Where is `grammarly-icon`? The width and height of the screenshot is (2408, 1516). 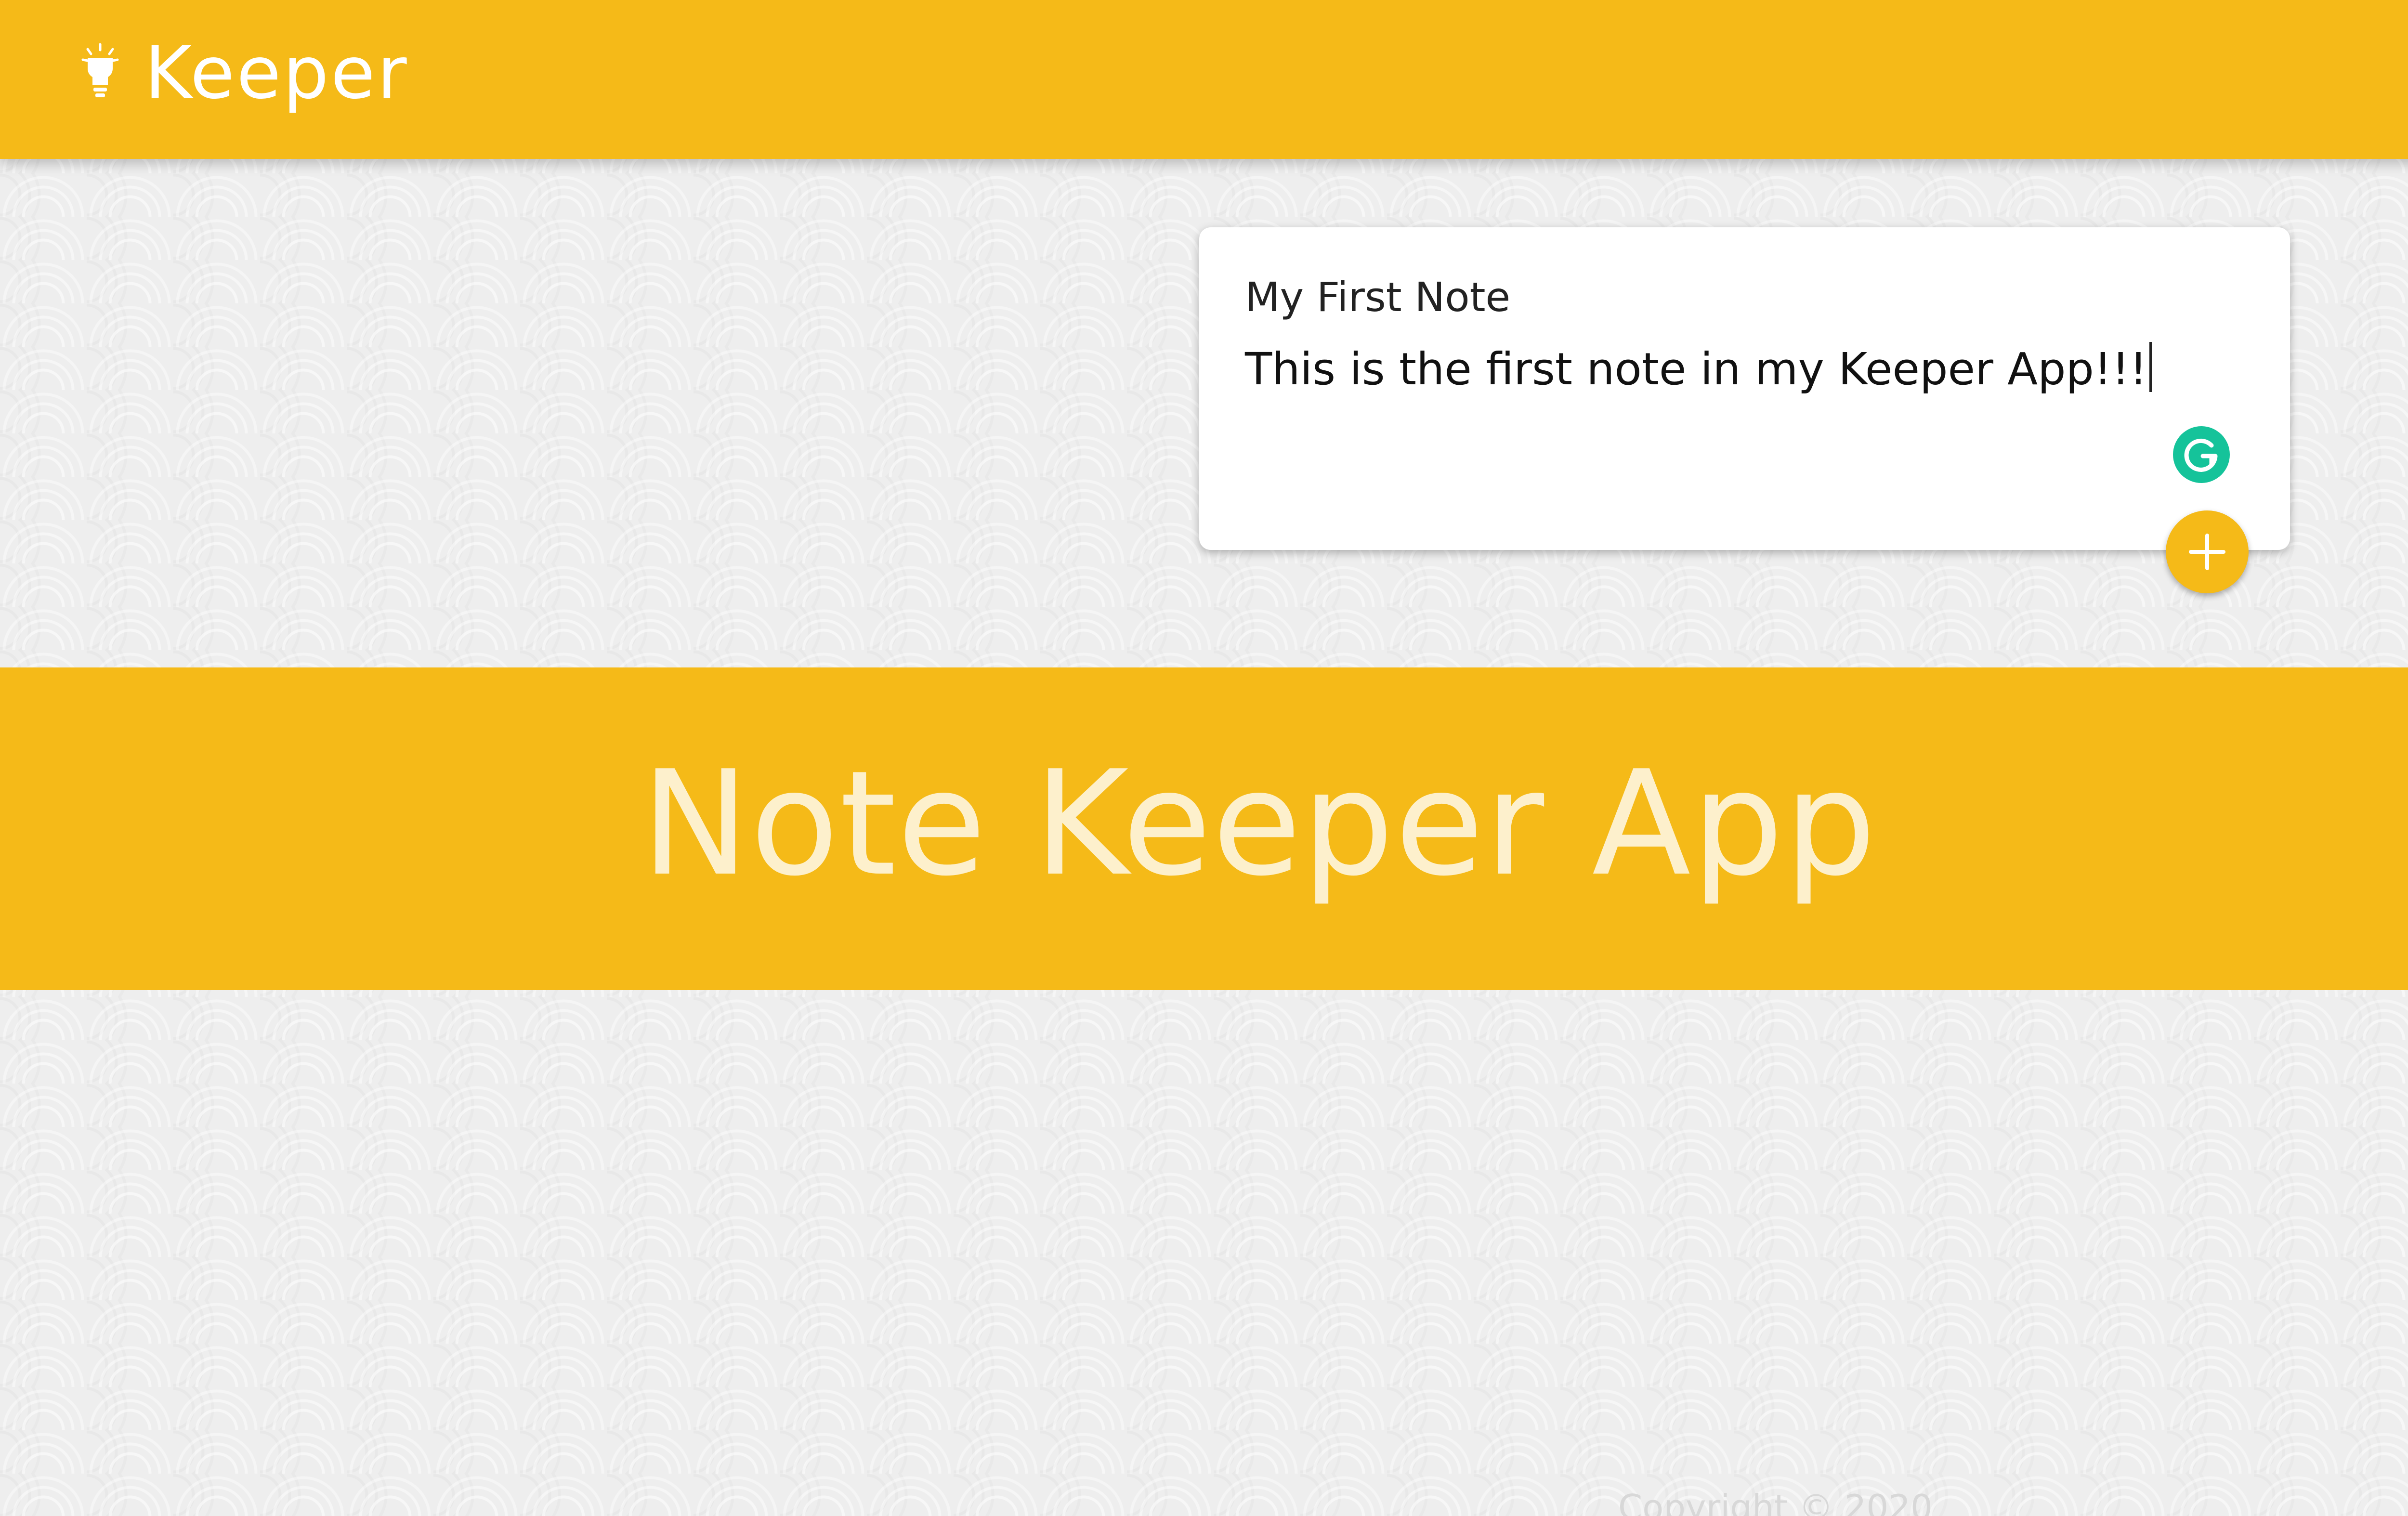
grammarly-icon is located at coordinates (2201, 454).